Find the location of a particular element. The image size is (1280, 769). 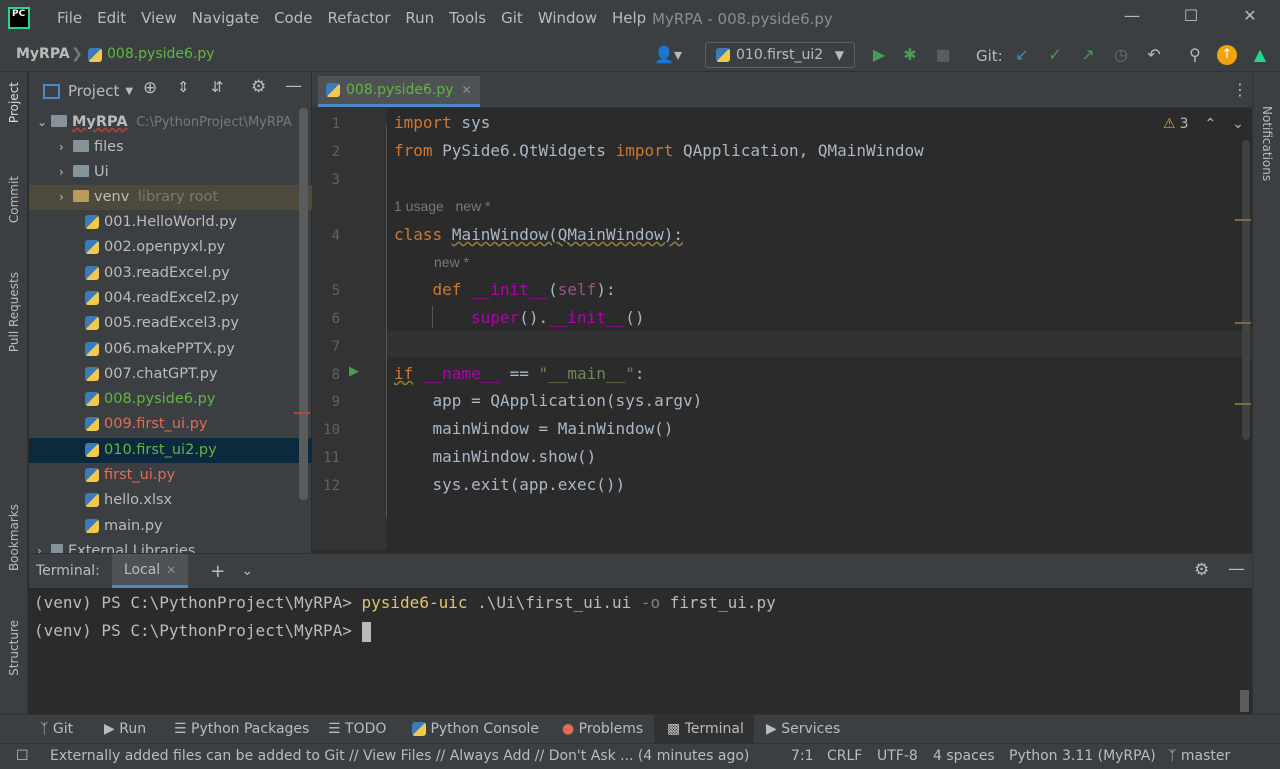

tab-008-pyside6: 008.pyside6.py ✕ is located at coordinates (399, 91).